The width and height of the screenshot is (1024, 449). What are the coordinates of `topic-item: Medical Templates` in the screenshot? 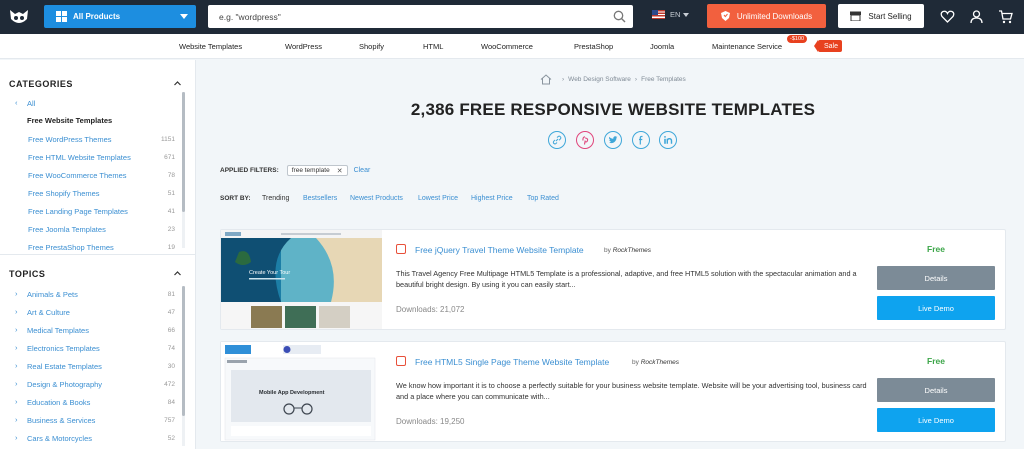 It's located at (58, 330).